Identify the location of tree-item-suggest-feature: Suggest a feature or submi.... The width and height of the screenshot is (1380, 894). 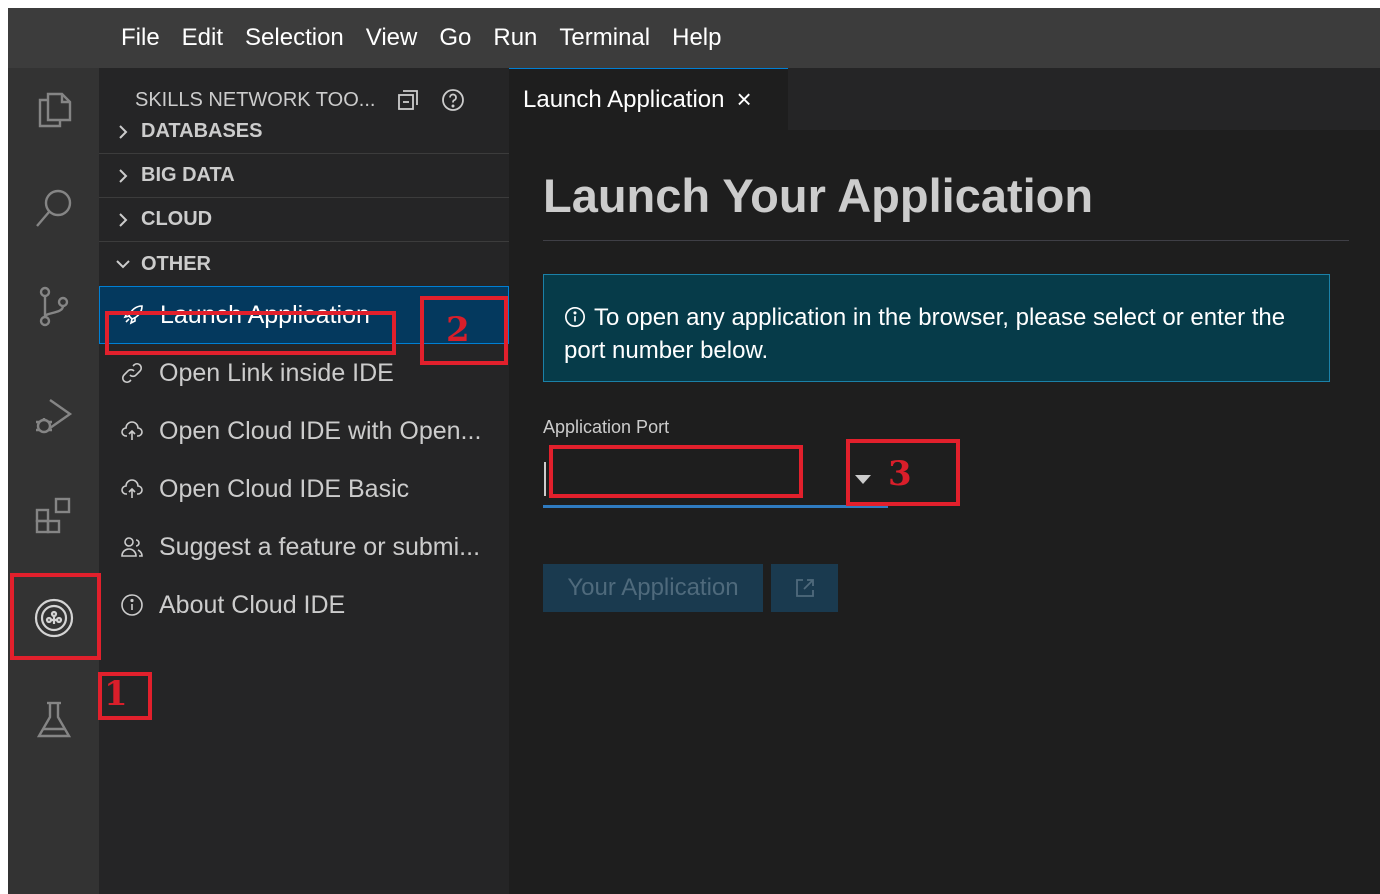
(304, 547).